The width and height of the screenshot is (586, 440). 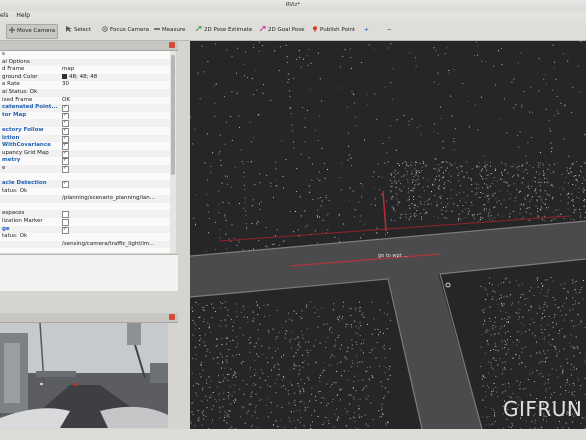 I want to click on display-row: lization Marker, so click(x=85, y=222).